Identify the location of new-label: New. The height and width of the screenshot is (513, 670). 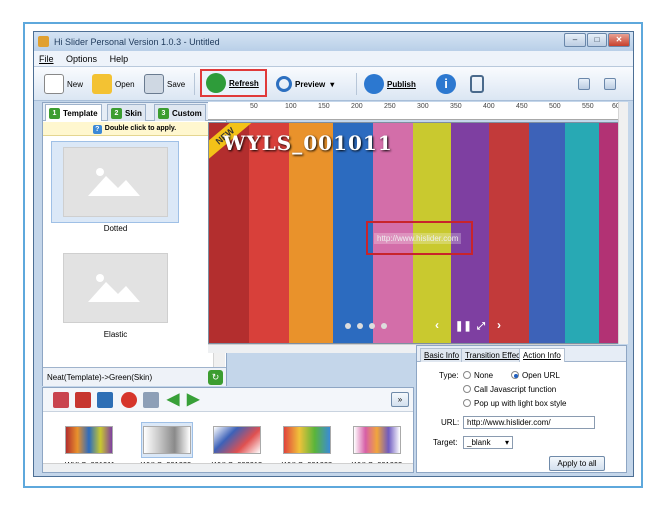
(75, 84).